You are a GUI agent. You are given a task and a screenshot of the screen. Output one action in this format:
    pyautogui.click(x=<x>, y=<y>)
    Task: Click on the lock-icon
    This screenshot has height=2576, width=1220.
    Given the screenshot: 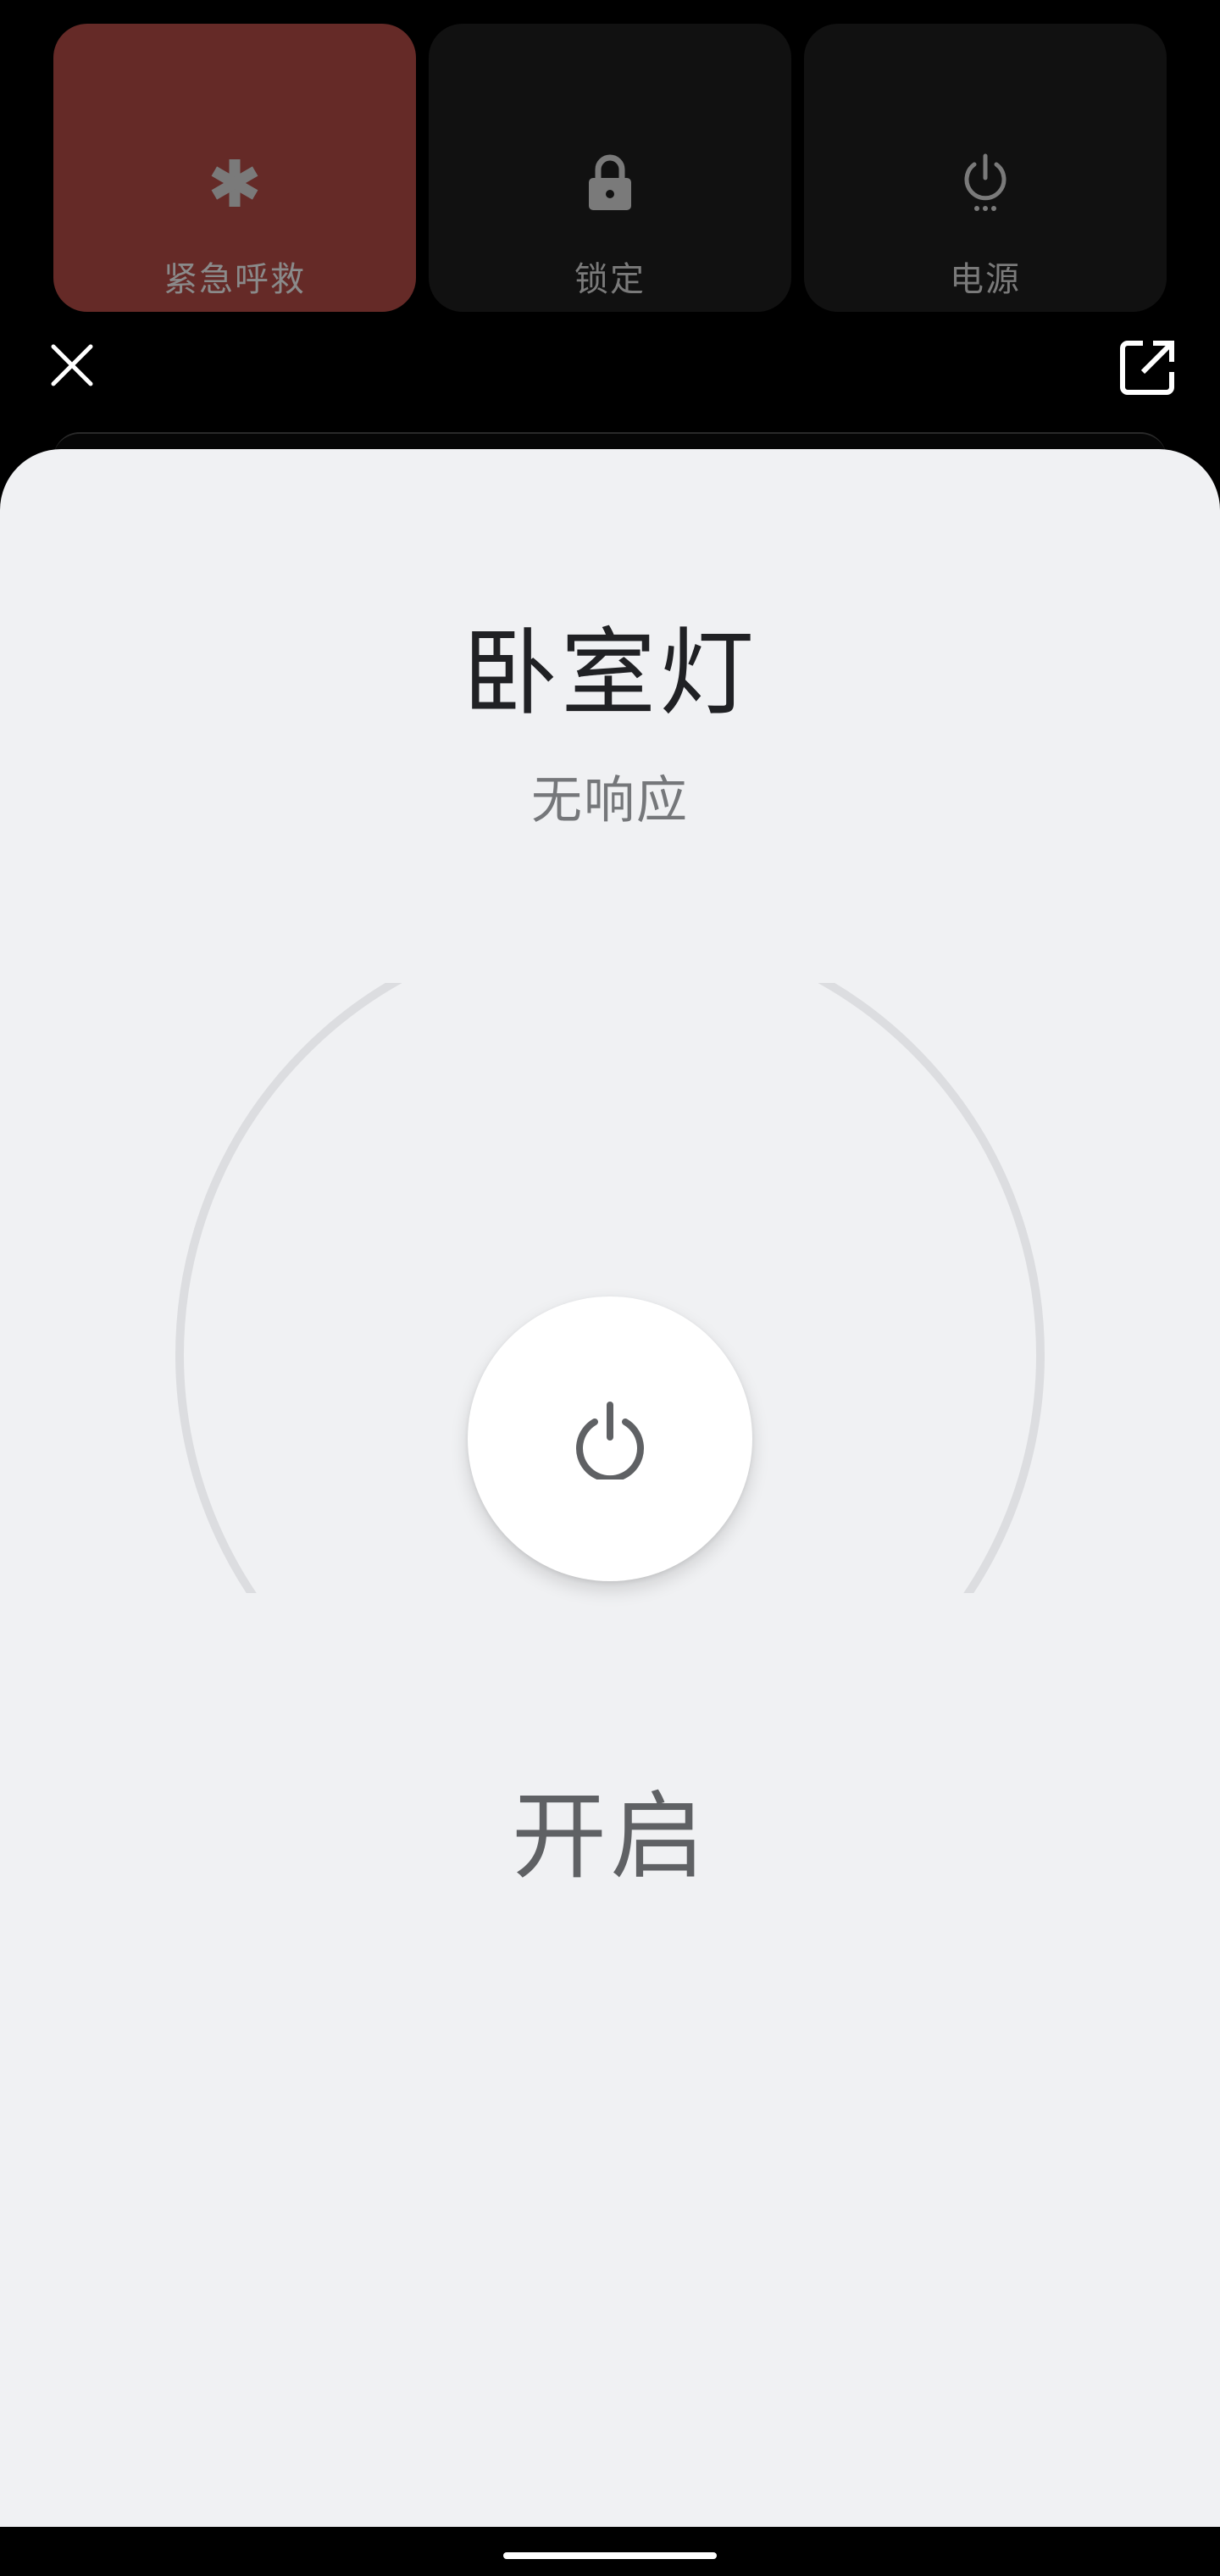 What is the action you would take?
    pyautogui.click(x=610, y=183)
    